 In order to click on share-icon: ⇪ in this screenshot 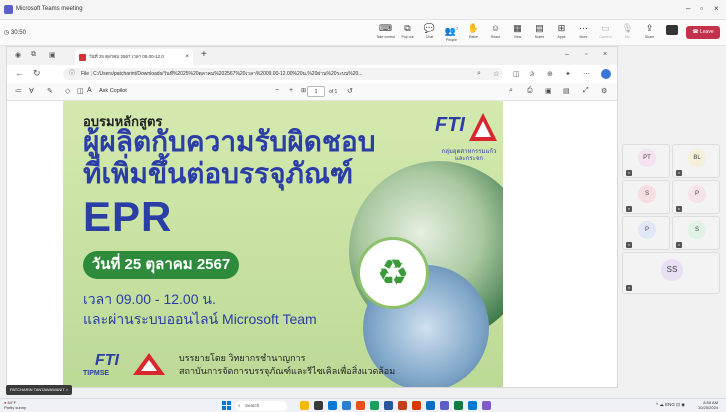, I will do `click(649, 28)`.